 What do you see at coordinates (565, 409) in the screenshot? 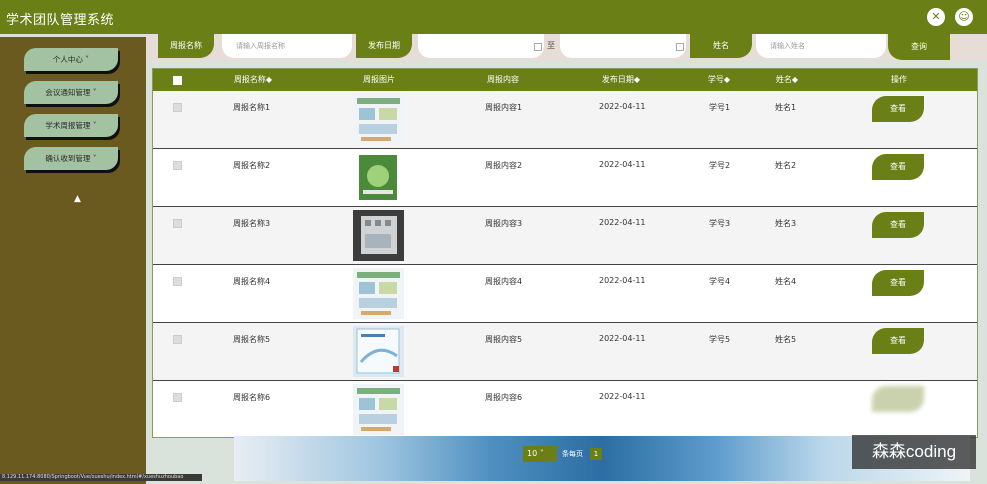
I see `table-row: 周报名称6 周报内容6 2022-04-11` at bounding box center [565, 409].